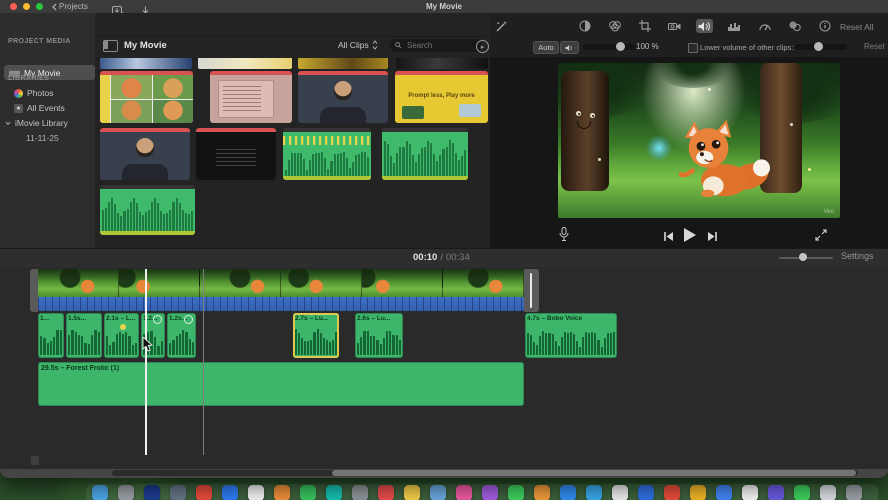  I want to click on mute-button, so click(569, 47).